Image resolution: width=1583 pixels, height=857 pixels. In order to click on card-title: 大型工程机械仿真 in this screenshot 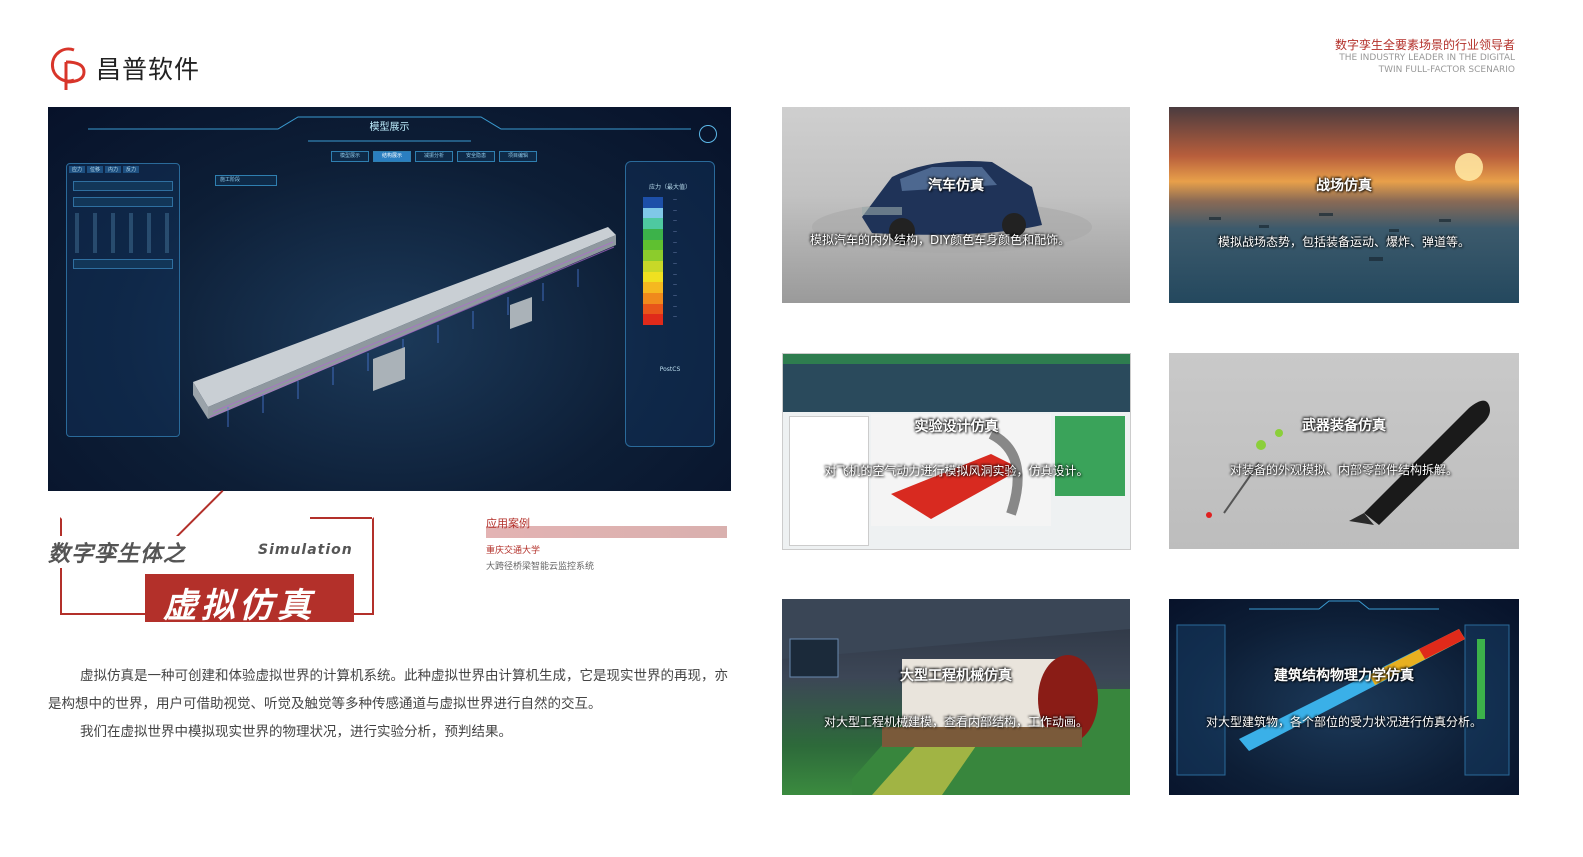, I will do `click(956, 676)`.